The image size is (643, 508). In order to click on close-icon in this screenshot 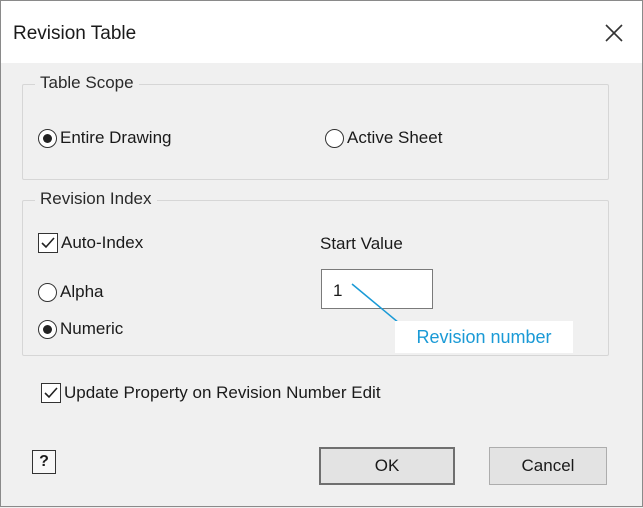, I will do `click(614, 33)`.